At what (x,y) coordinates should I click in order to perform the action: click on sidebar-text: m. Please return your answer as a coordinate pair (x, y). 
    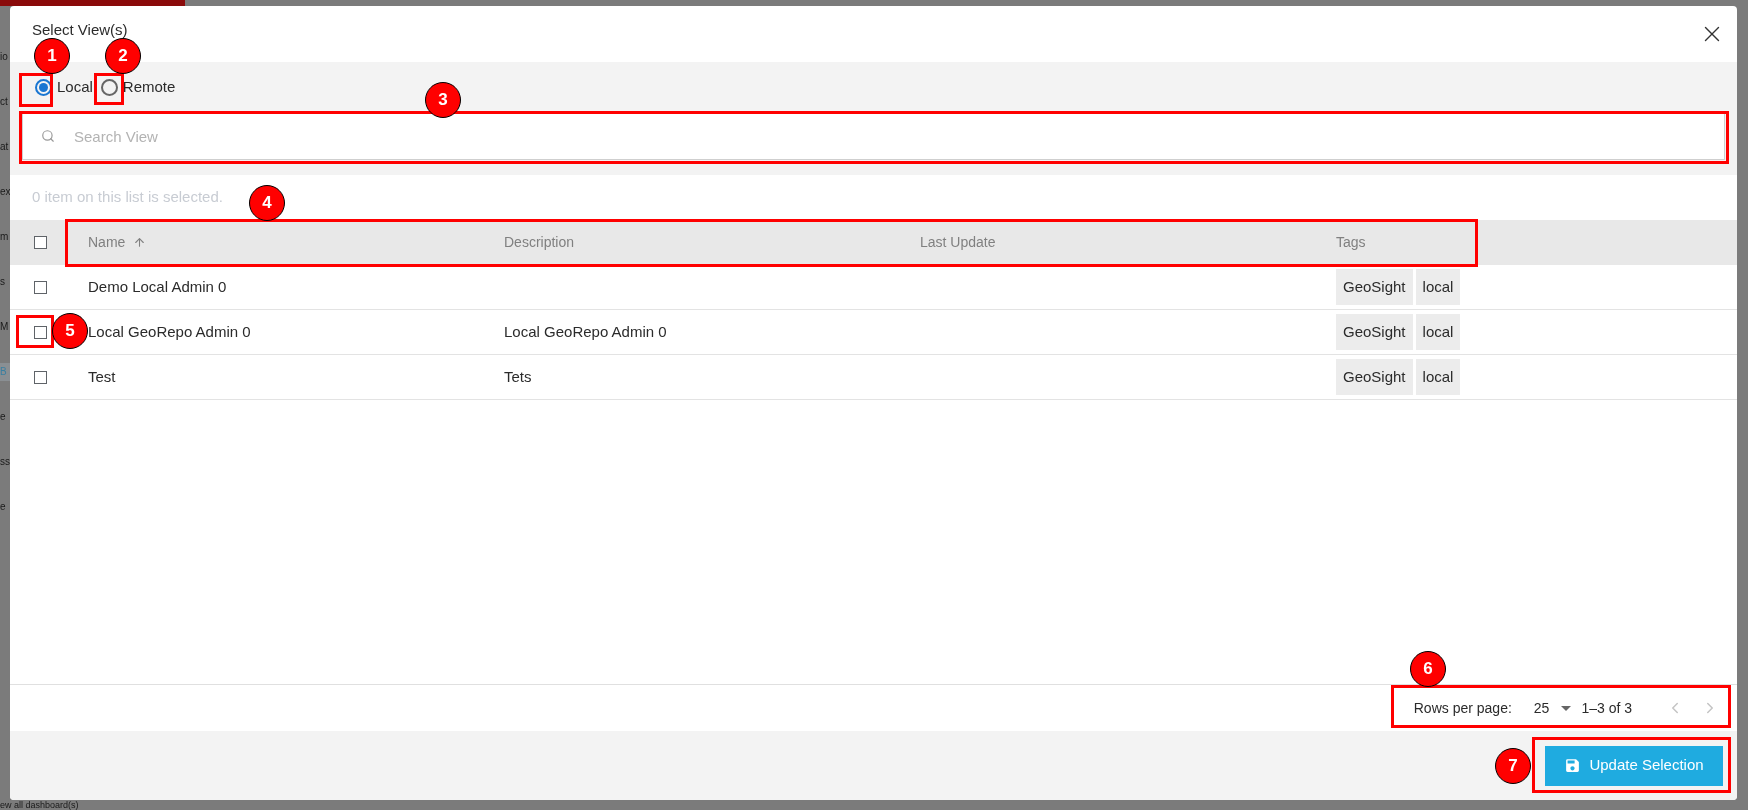
    Looking at the image, I should click on (5, 237).